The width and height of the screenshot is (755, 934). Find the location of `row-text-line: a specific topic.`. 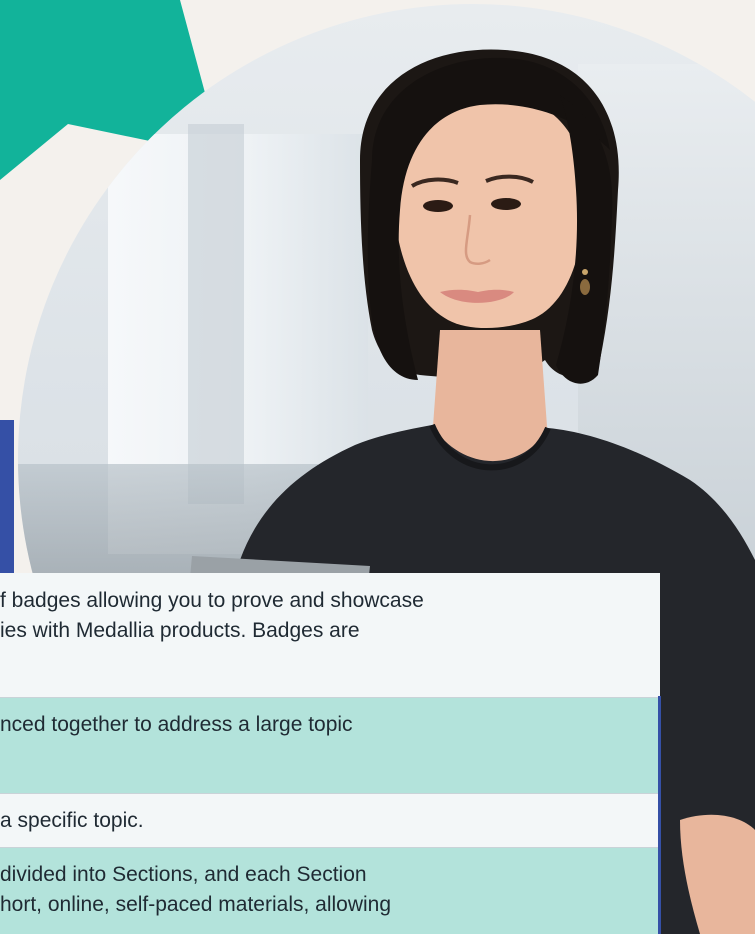

row-text-line: a specific topic. is located at coordinates (72, 820).